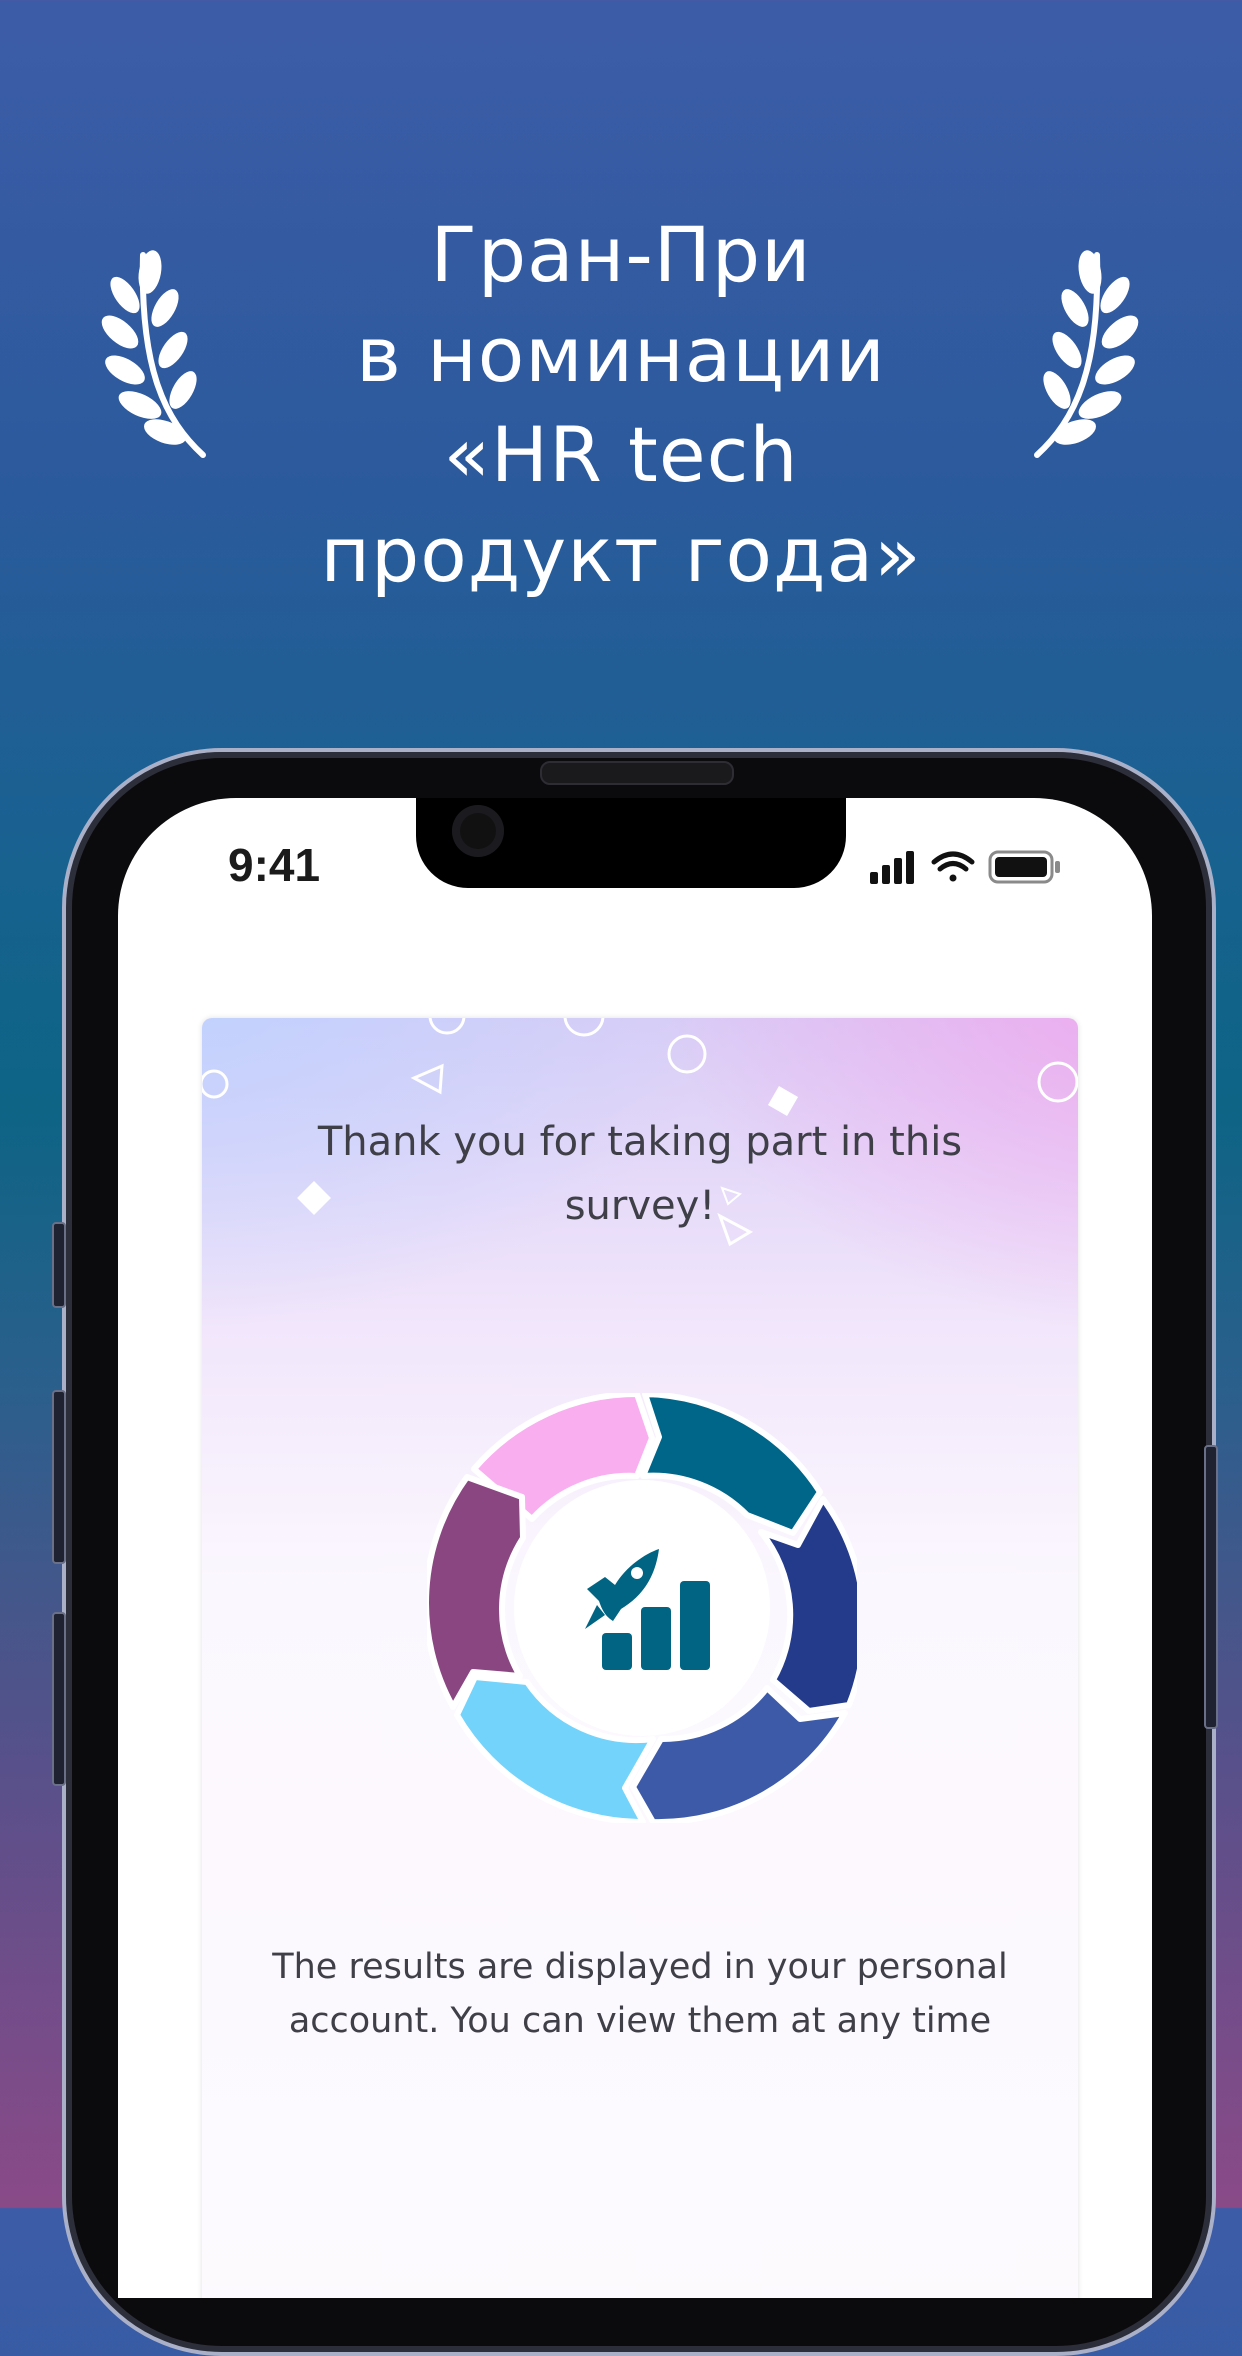 The image size is (1242, 2356). I want to click on wifi-icon, so click(953, 866).